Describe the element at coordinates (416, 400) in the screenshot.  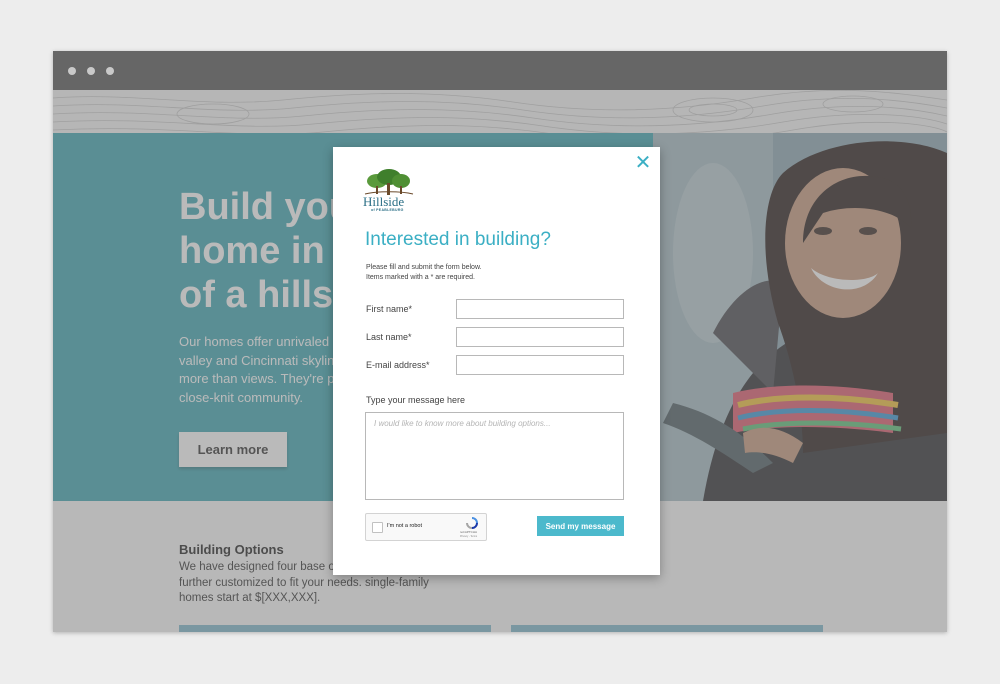
I see `message-label: Type your message here` at that location.